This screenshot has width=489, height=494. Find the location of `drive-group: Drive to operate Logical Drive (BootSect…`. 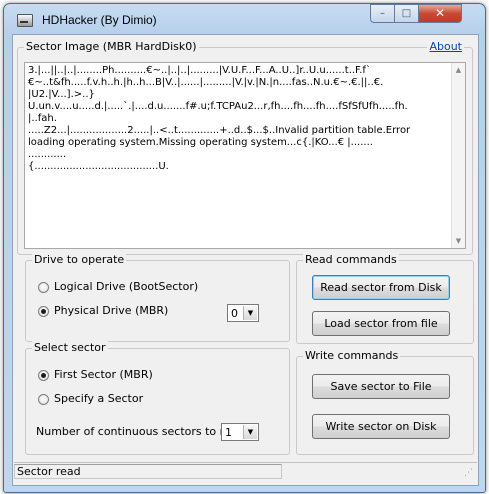

drive-group: Drive to operate Logical Drive (BootSect… is located at coordinates (157, 297).